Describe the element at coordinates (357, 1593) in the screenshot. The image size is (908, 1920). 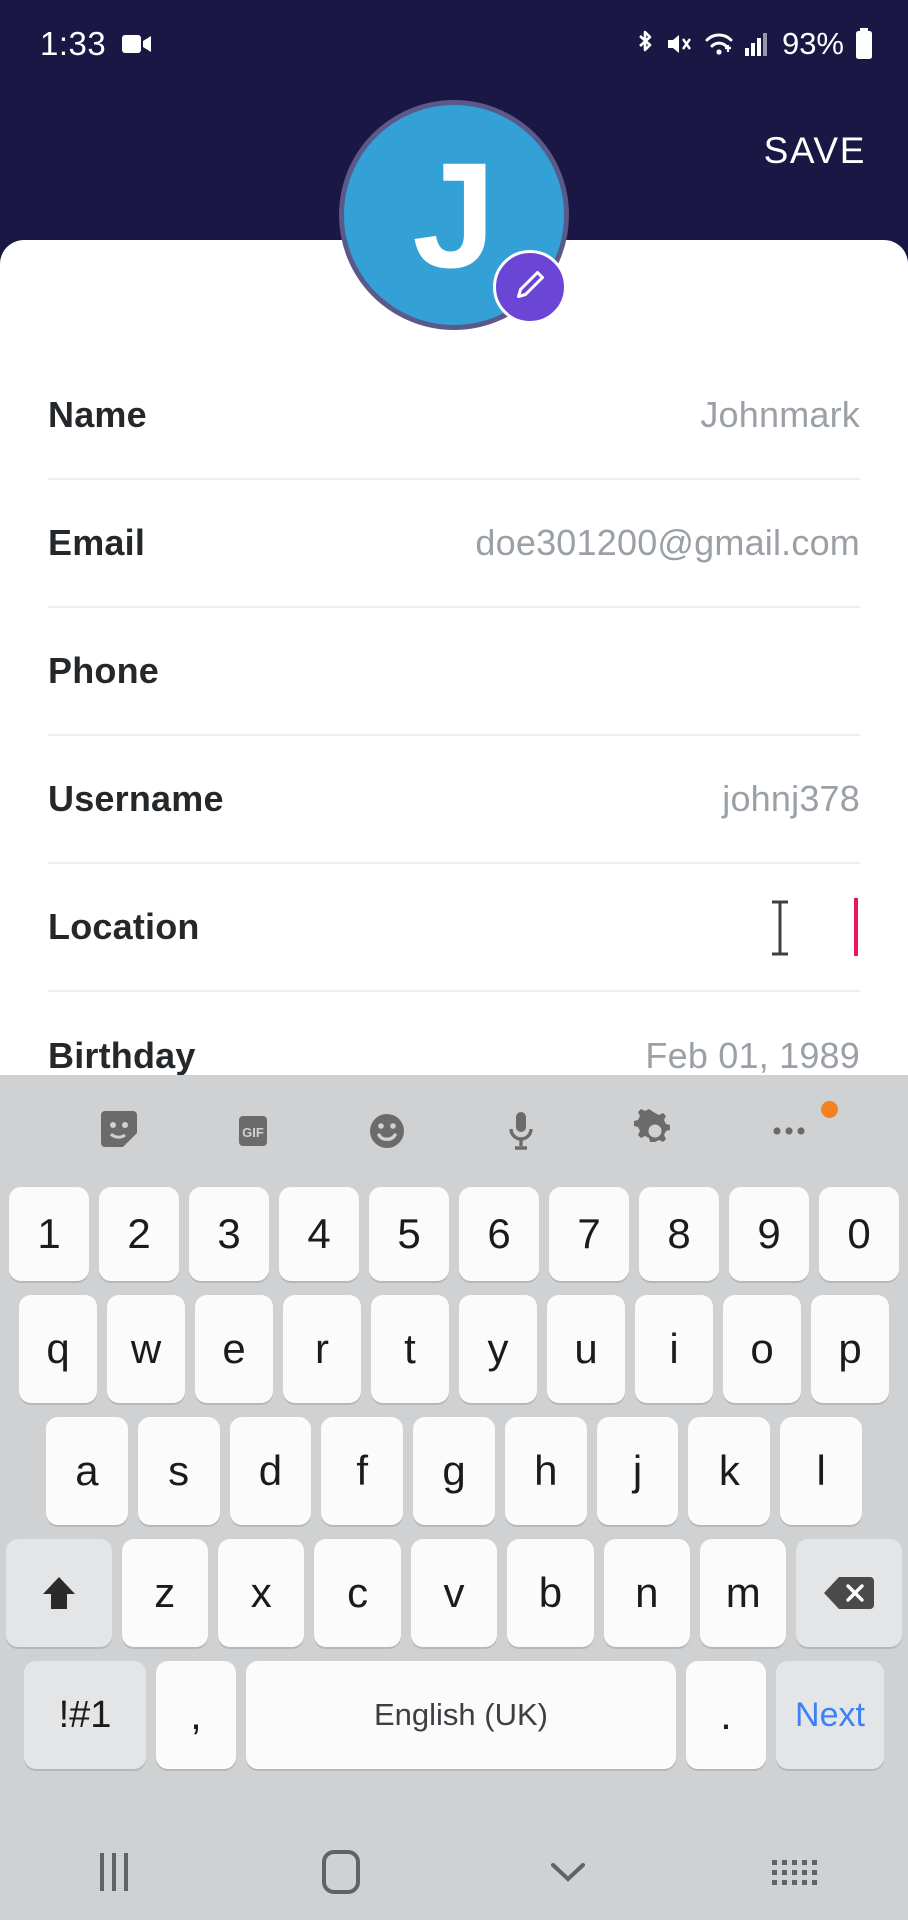
I see `key-c: c` at that location.